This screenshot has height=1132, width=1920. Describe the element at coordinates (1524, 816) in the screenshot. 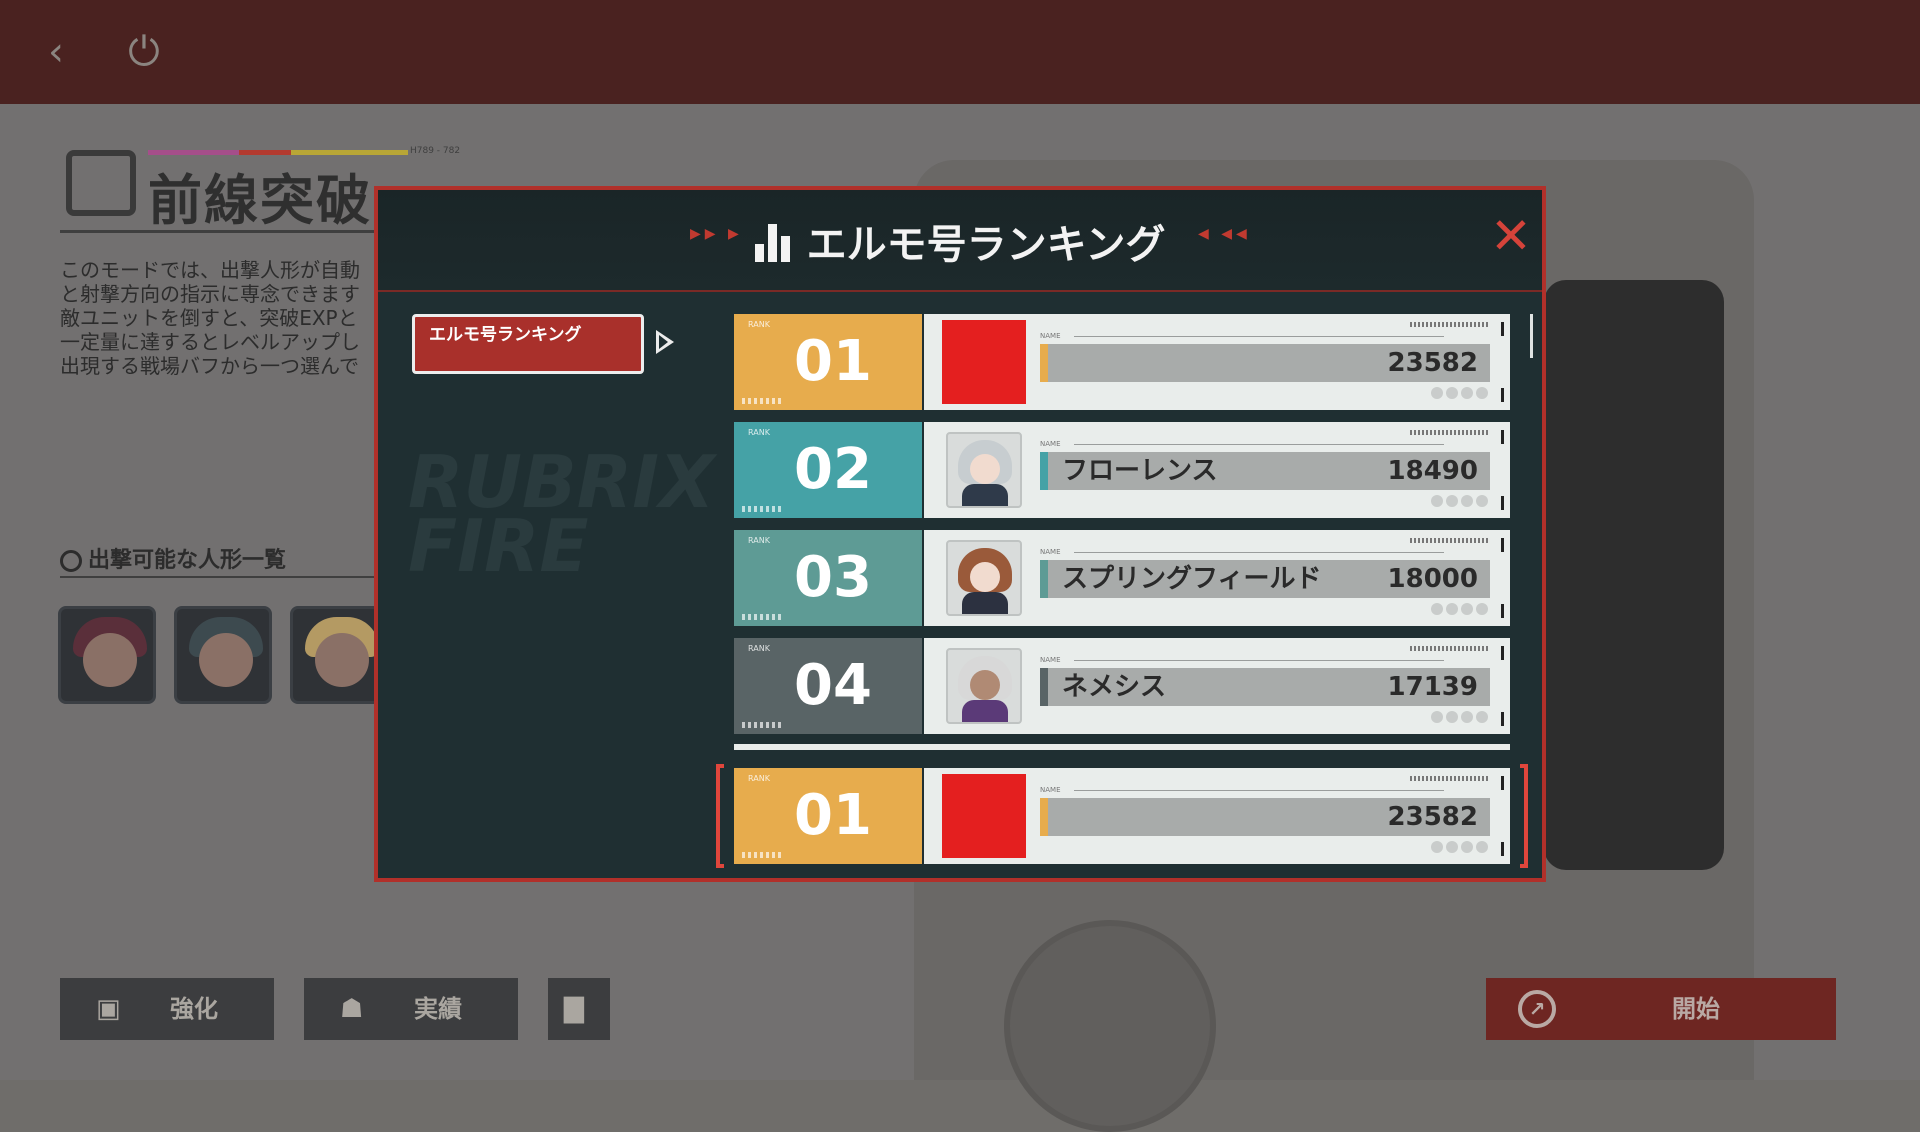

I see `bracket-right` at that location.